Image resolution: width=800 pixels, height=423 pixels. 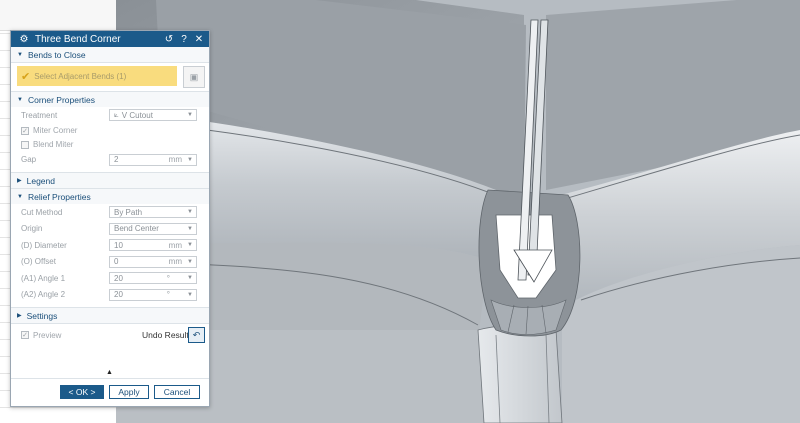 What do you see at coordinates (175, 160) in the screenshot?
I see `gap-unit: mm` at bounding box center [175, 160].